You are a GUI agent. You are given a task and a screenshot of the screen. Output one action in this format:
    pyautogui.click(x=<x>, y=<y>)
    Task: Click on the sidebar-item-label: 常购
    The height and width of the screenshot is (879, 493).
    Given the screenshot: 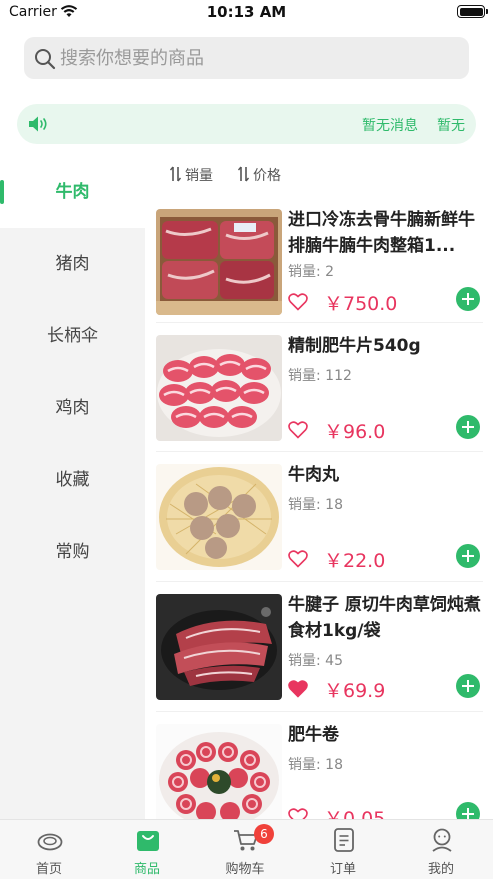 What is the action you would take?
    pyautogui.click(x=72, y=552)
    